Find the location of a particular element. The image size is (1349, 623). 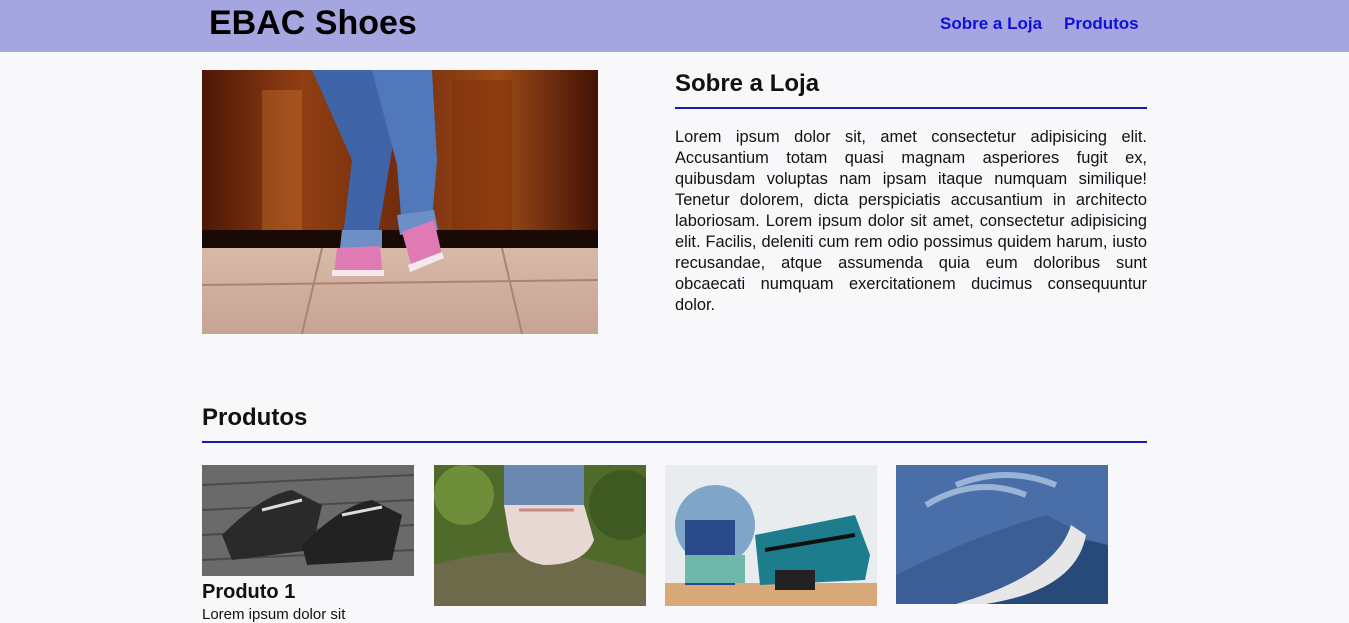

product-card-1: Produto 1 Lorem ipsum dolor sit is located at coordinates (308, 544).